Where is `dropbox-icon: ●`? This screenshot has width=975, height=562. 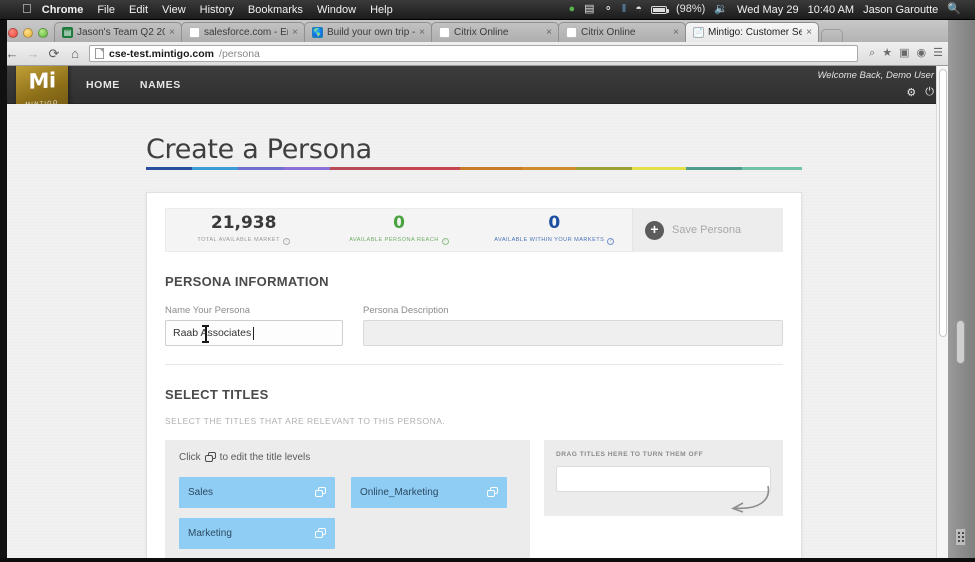 dropbox-icon: ● is located at coordinates (572, 9).